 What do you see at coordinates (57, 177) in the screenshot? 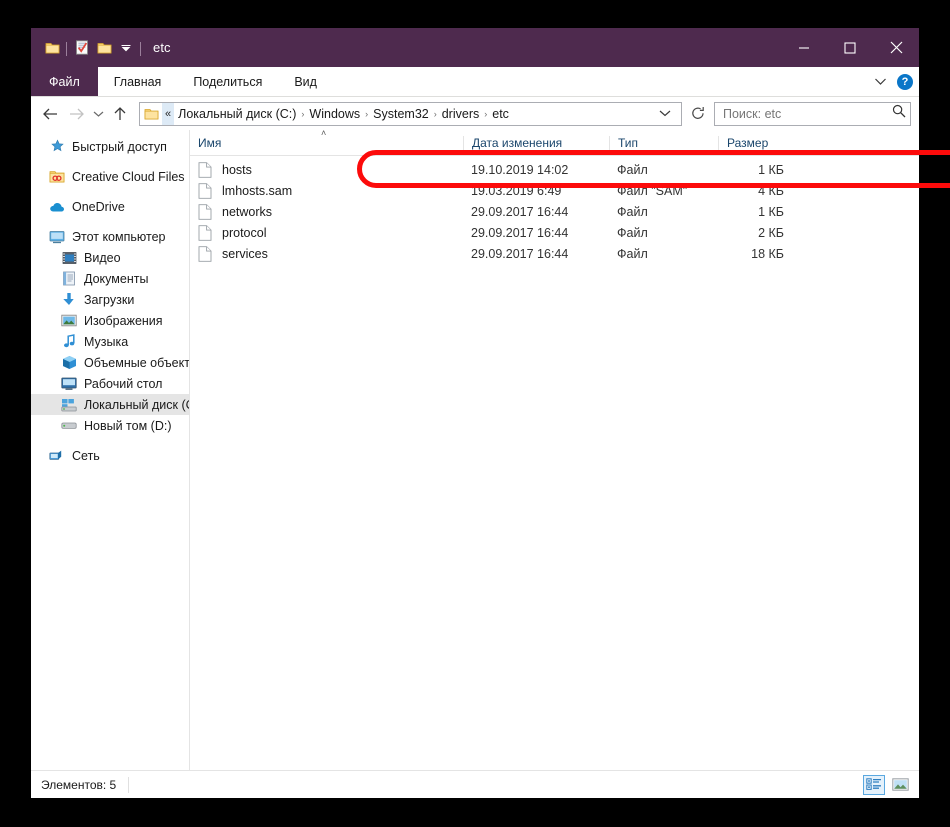
I see `creative-cloud-folder-icon` at bounding box center [57, 177].